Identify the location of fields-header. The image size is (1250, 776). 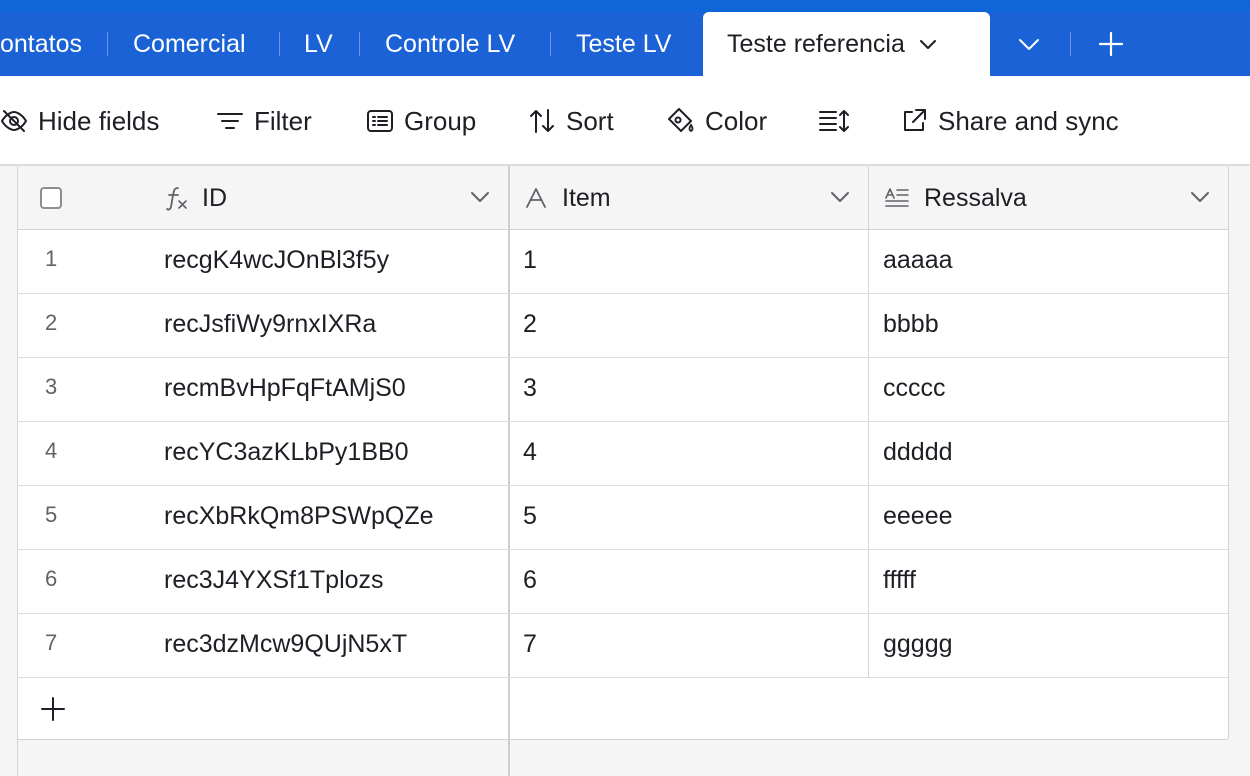
(869, 198).